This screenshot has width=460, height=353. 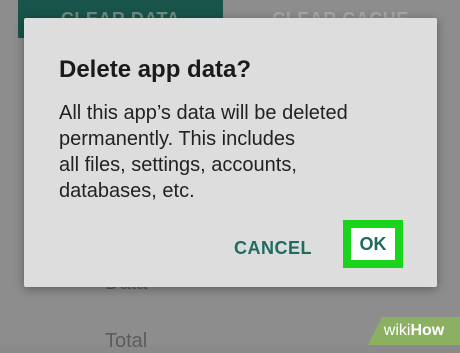 What do you see at coordinates (178, 165) in the screenshot?
I see `dialog-message-line: all files, settings, accounts,` at bounding box center [178, 165].